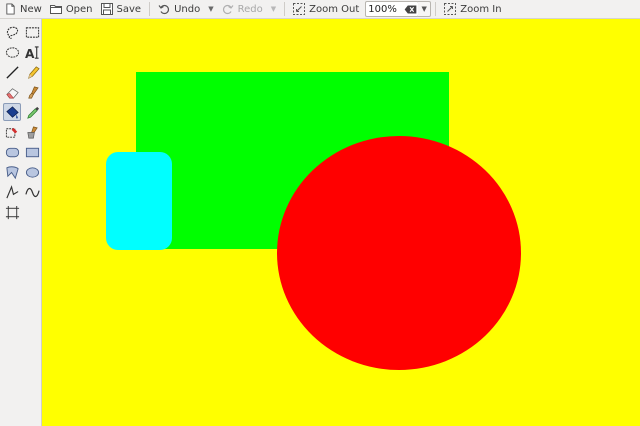 Image resolution: width=640 pixels, height=426 pixels. I want to click on ellipse-select-icon, so click(12, 52).